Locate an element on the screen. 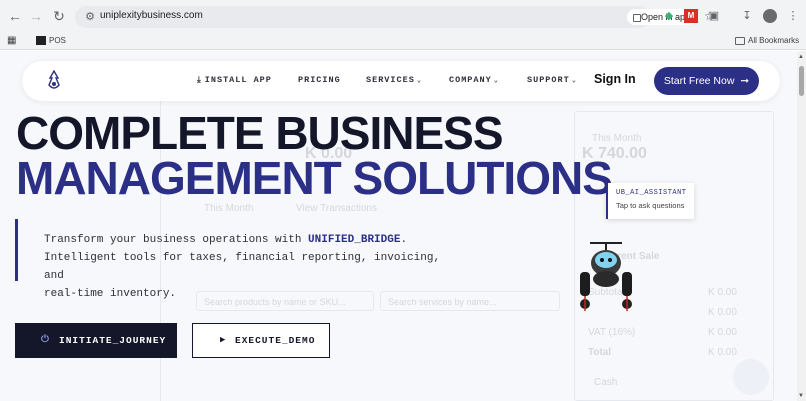 This screenshot has height=401, width=806. profile-avatar is located at coordinates (770, 16).